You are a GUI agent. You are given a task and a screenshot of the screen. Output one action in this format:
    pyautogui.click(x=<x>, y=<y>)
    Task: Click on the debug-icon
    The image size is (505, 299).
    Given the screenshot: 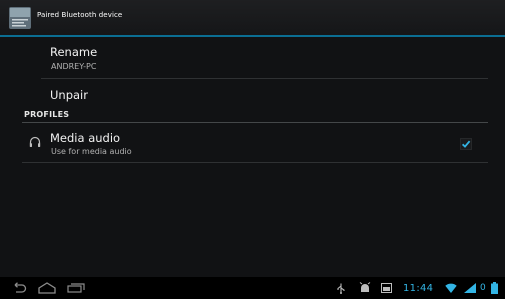 What is the action you would take?
    pyautogui.click(x=365, y=287)
    